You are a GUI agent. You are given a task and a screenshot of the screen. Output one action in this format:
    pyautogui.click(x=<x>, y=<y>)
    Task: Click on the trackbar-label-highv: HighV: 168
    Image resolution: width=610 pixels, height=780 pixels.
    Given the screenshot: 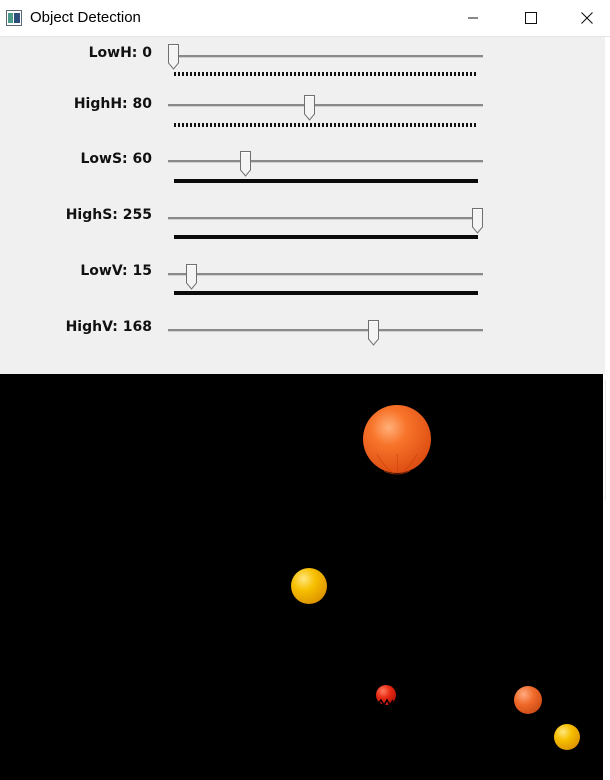 What is the action you would take?
    pyautogui.click(x=108, y=327)
    